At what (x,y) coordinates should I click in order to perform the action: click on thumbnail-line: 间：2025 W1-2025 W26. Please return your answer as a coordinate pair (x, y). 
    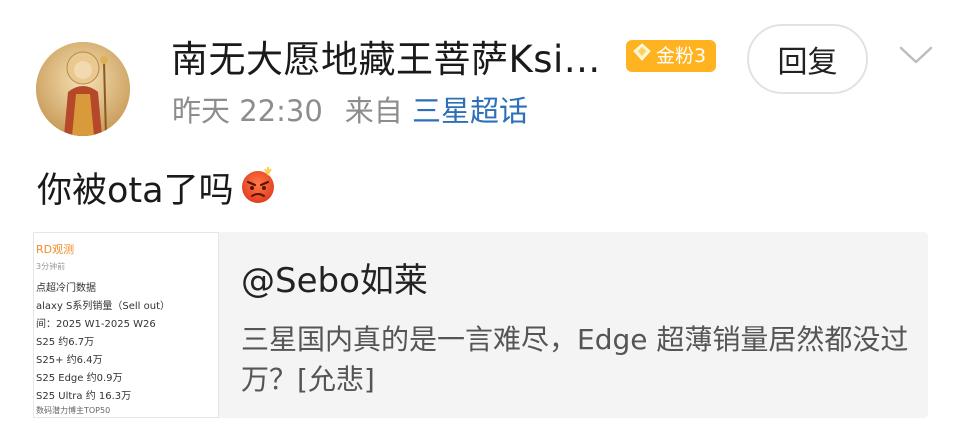
    Looking at the image, I should click on (96, 324).